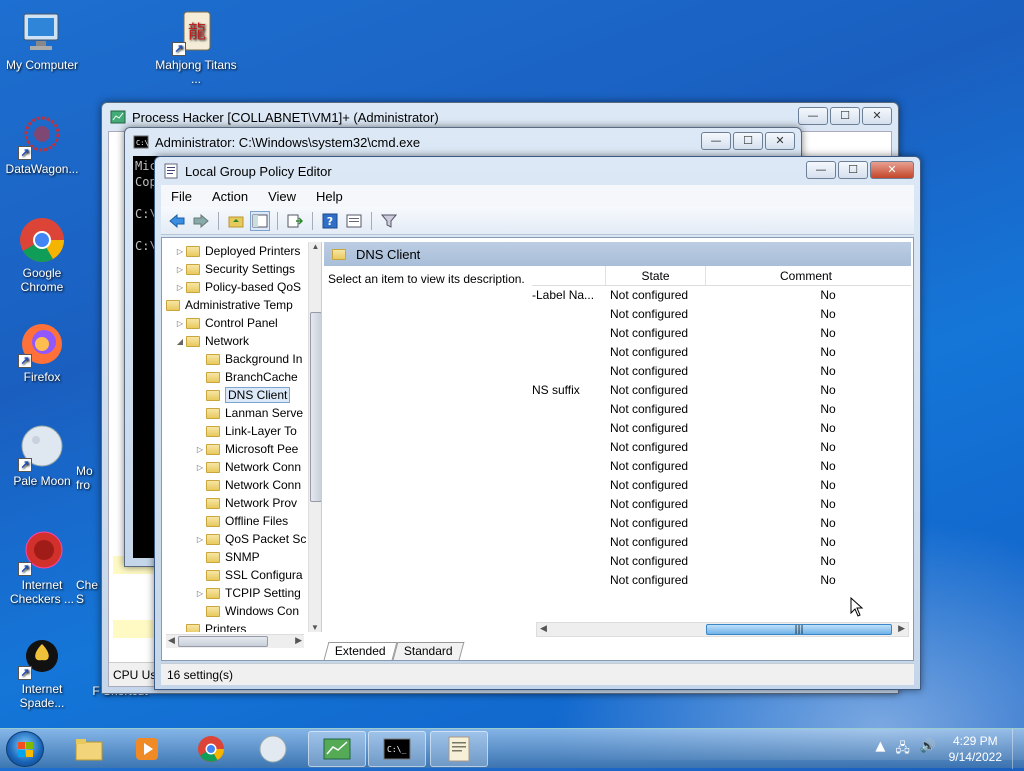  I want to click on tree-item: Link-Layer To, so click(243, 431).